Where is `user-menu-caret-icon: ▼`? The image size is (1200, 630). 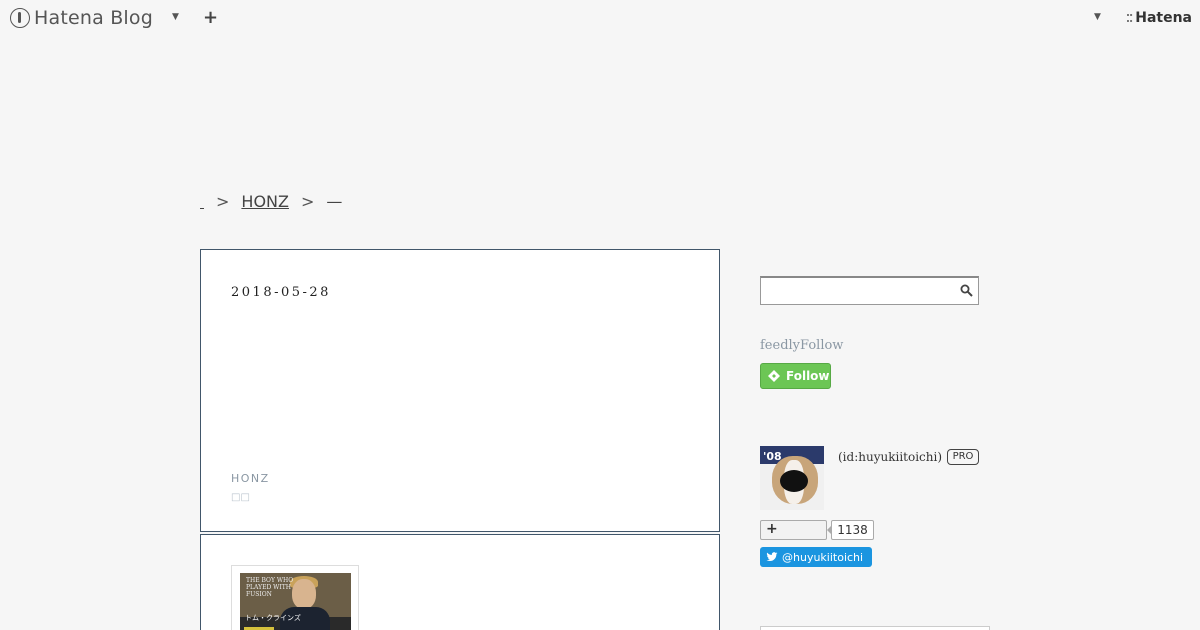
user-menu-caret-icon: ▼ is located at coordinates (1097, 17).